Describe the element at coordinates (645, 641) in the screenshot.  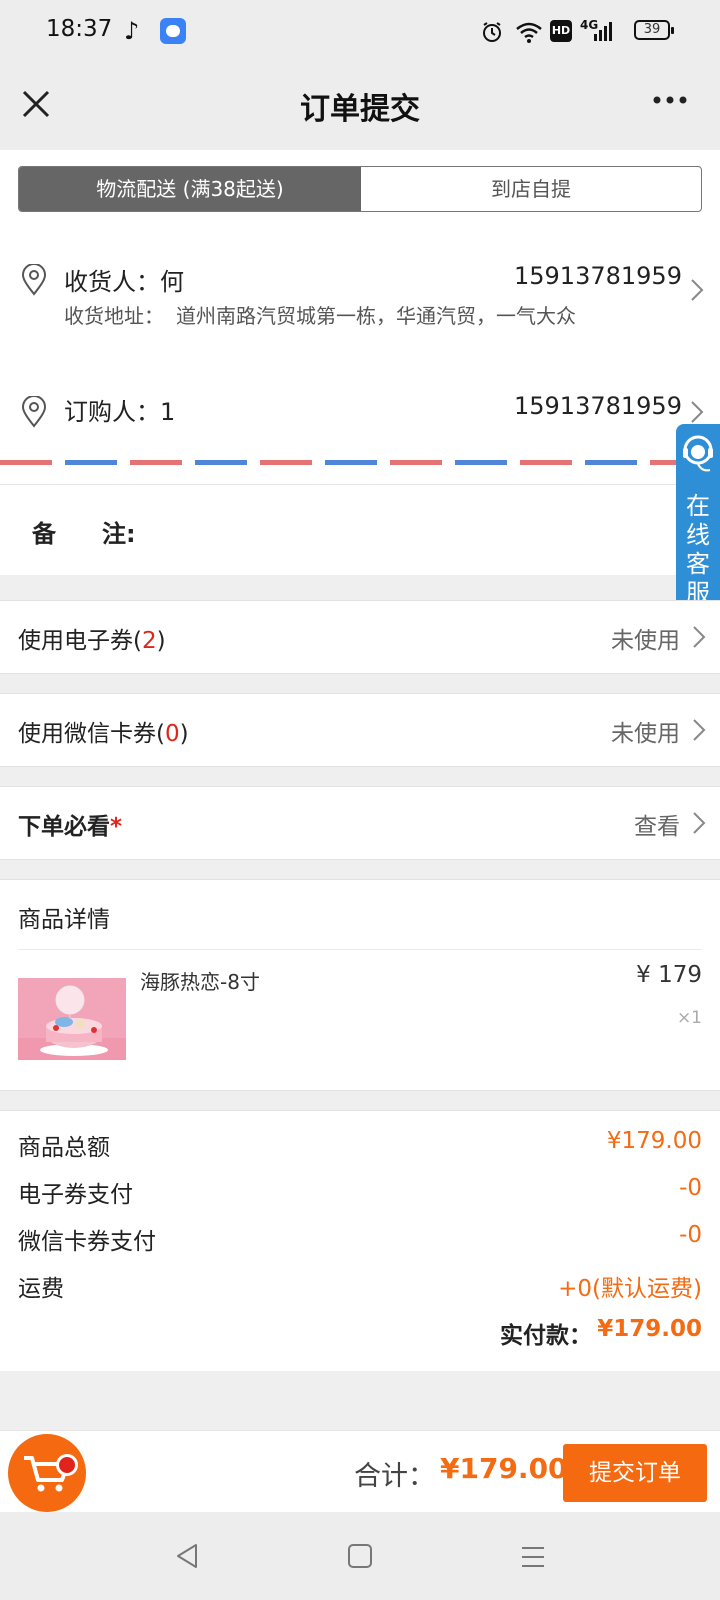
I see `e-coupon-status: 未使用` at that location.